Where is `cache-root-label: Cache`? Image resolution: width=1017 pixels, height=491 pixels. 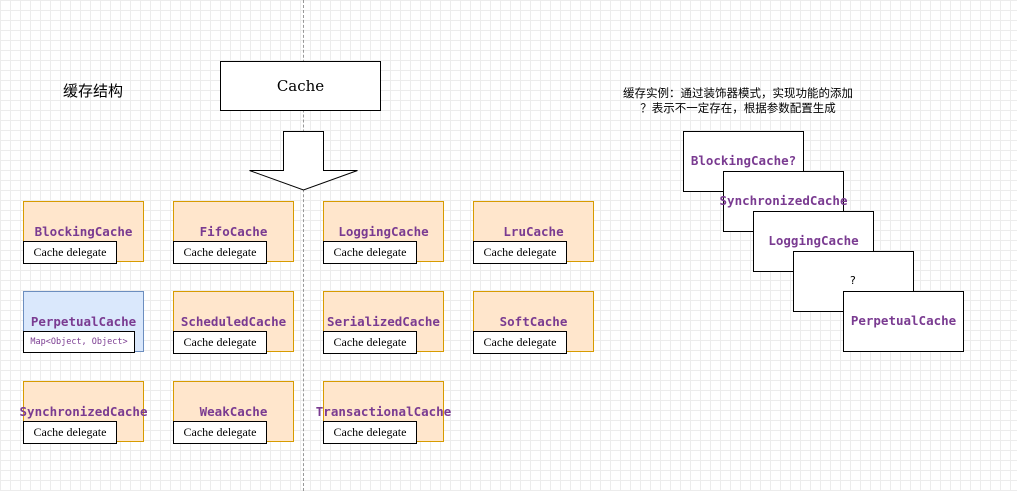 cache-root-label: Cache is located at coordinates (300, 86).